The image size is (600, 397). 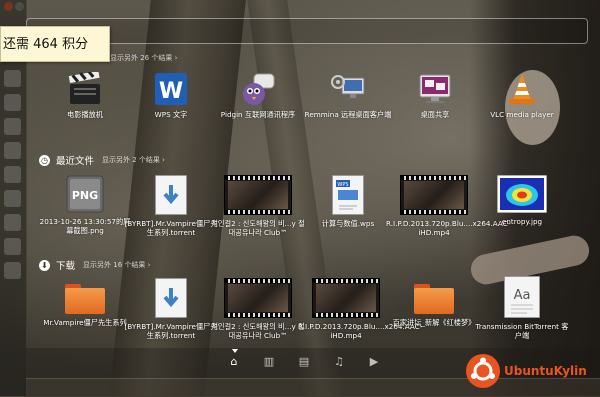 I want to click on app-item-wps-writer: W WPS 文字, so click(x=171, y=95).